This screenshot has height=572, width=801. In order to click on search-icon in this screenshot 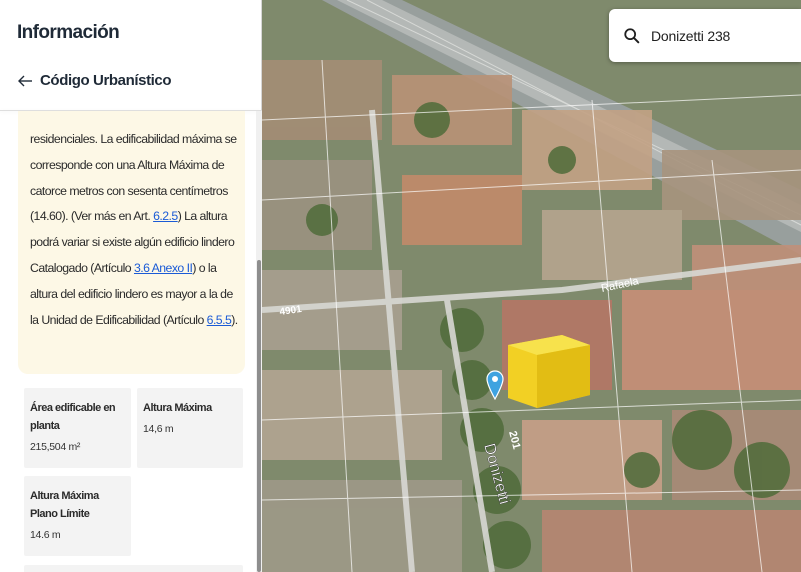, I will do `click(632, 35)`.